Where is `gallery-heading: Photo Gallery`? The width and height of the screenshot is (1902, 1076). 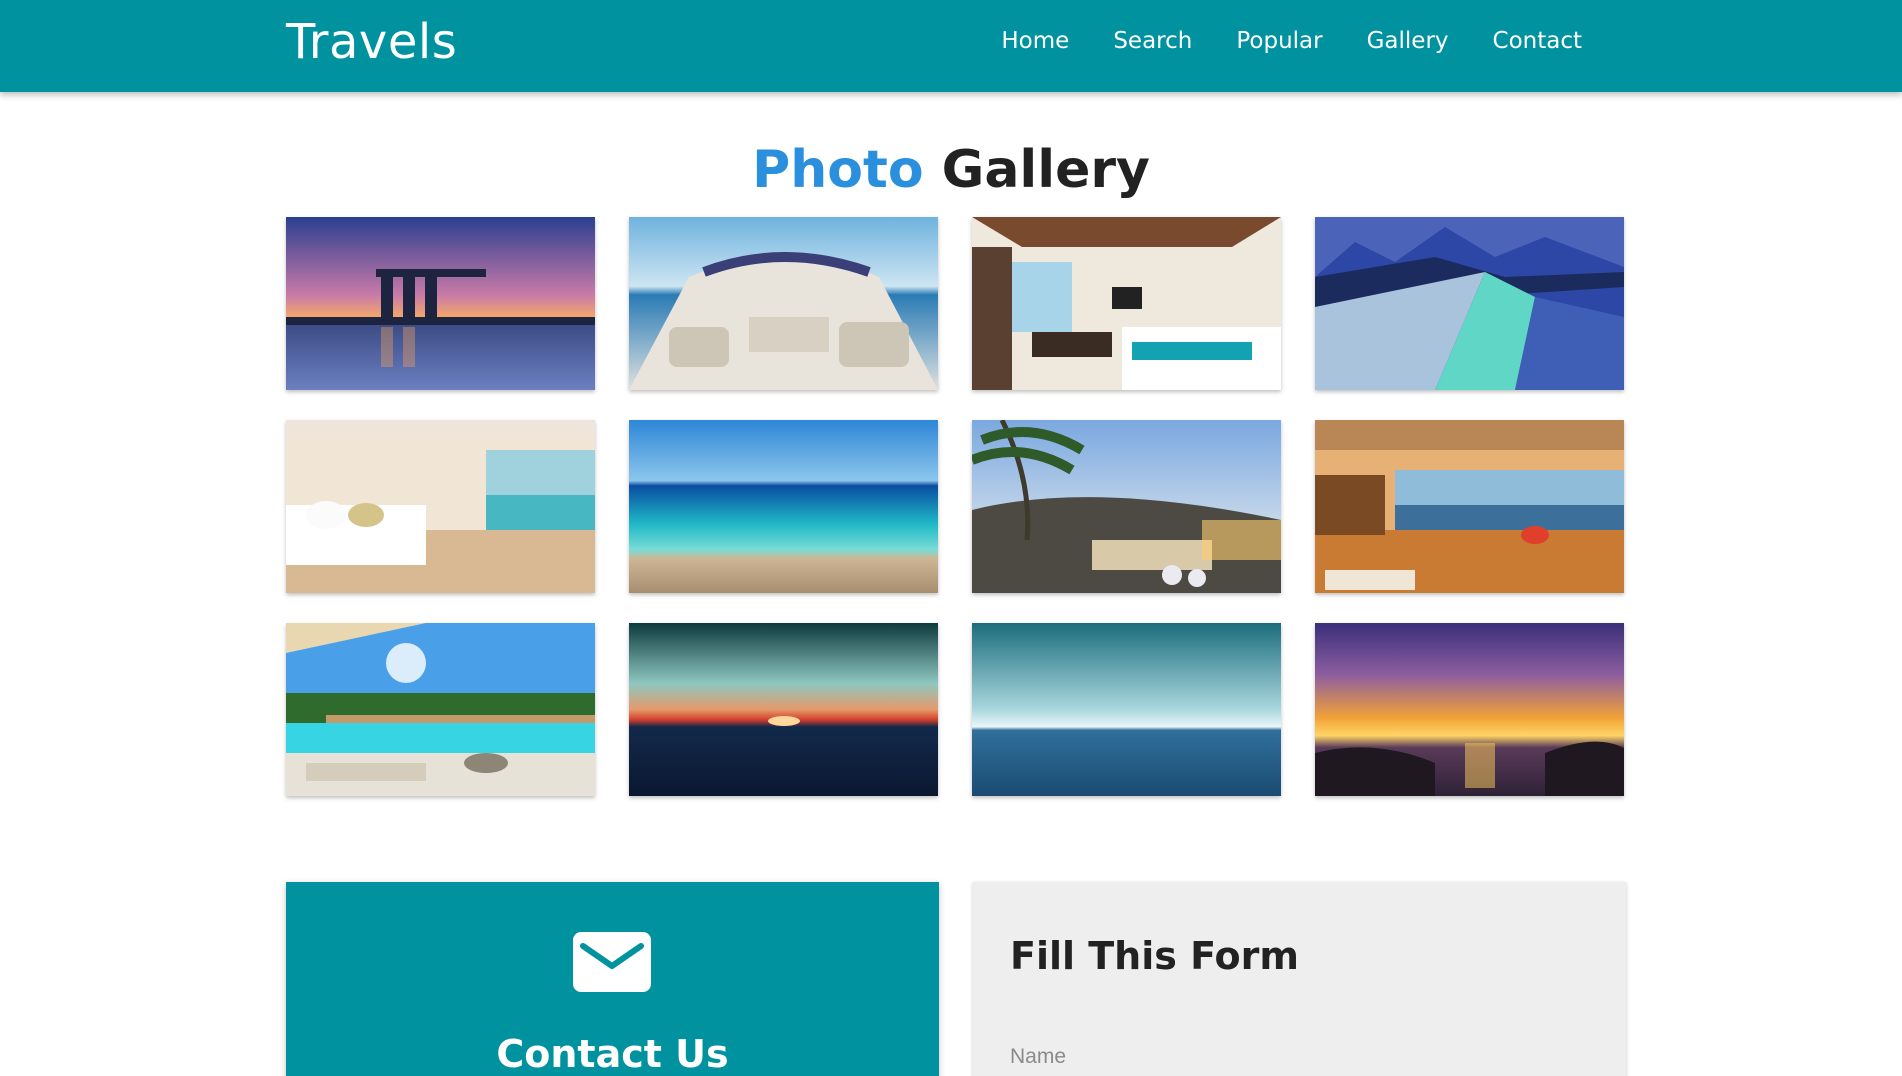
gallery-heading: Photo Gallery is located at coordinates (951, 170).